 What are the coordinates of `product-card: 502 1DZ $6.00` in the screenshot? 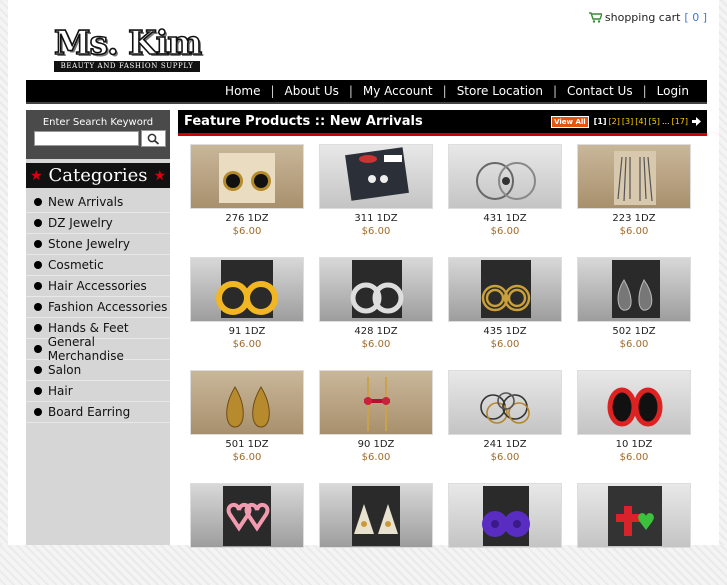 It's located at (634, 308).